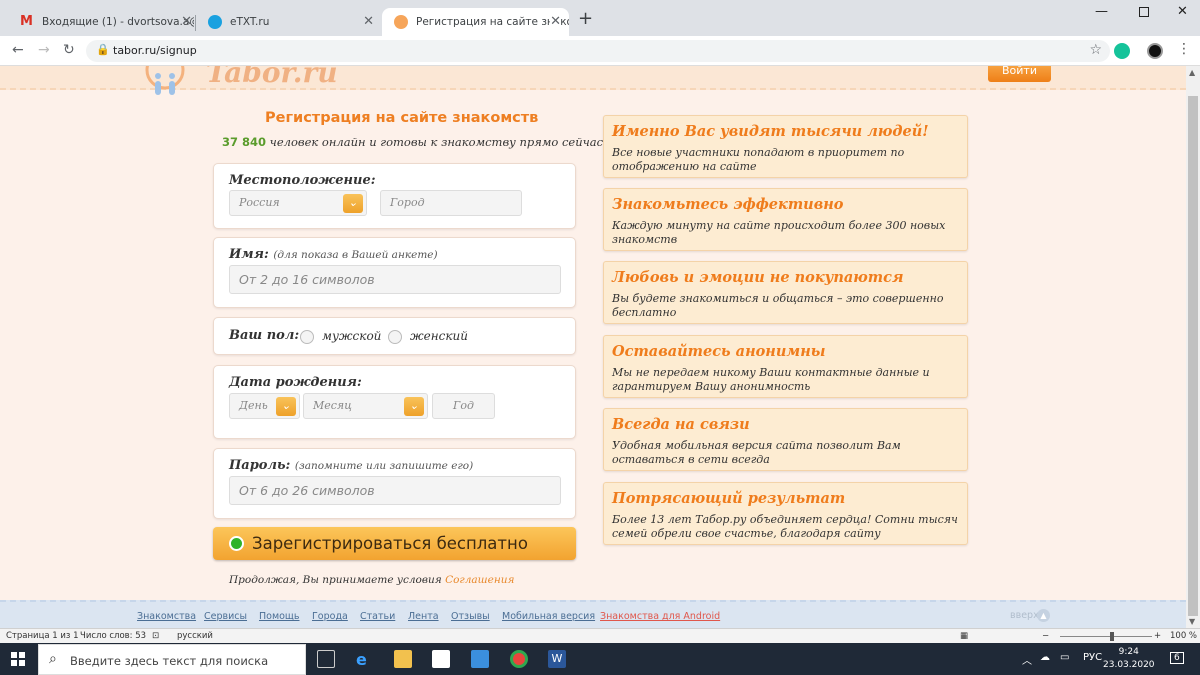 The width and height of the screenshot is (1200, 675). What do you see at coordinates (770, 131) in the screenshot?
I see `benefit-title: Именно Вас увидят тысячи людей!` at bounding box center [770, 131].